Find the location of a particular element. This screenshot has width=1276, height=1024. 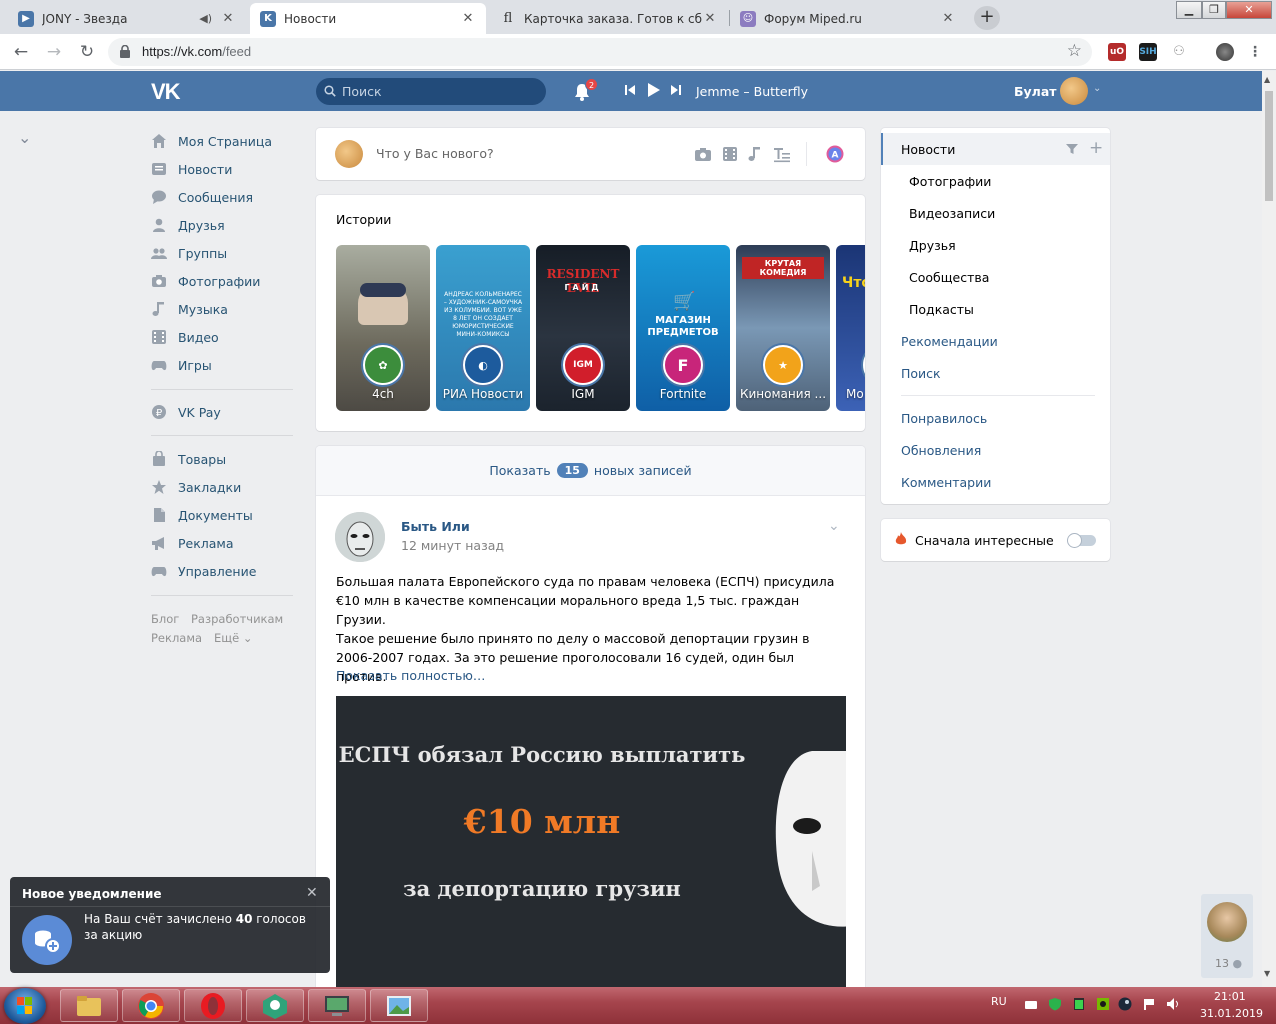

taskbar-opera is located at coordinates (213, 1005).